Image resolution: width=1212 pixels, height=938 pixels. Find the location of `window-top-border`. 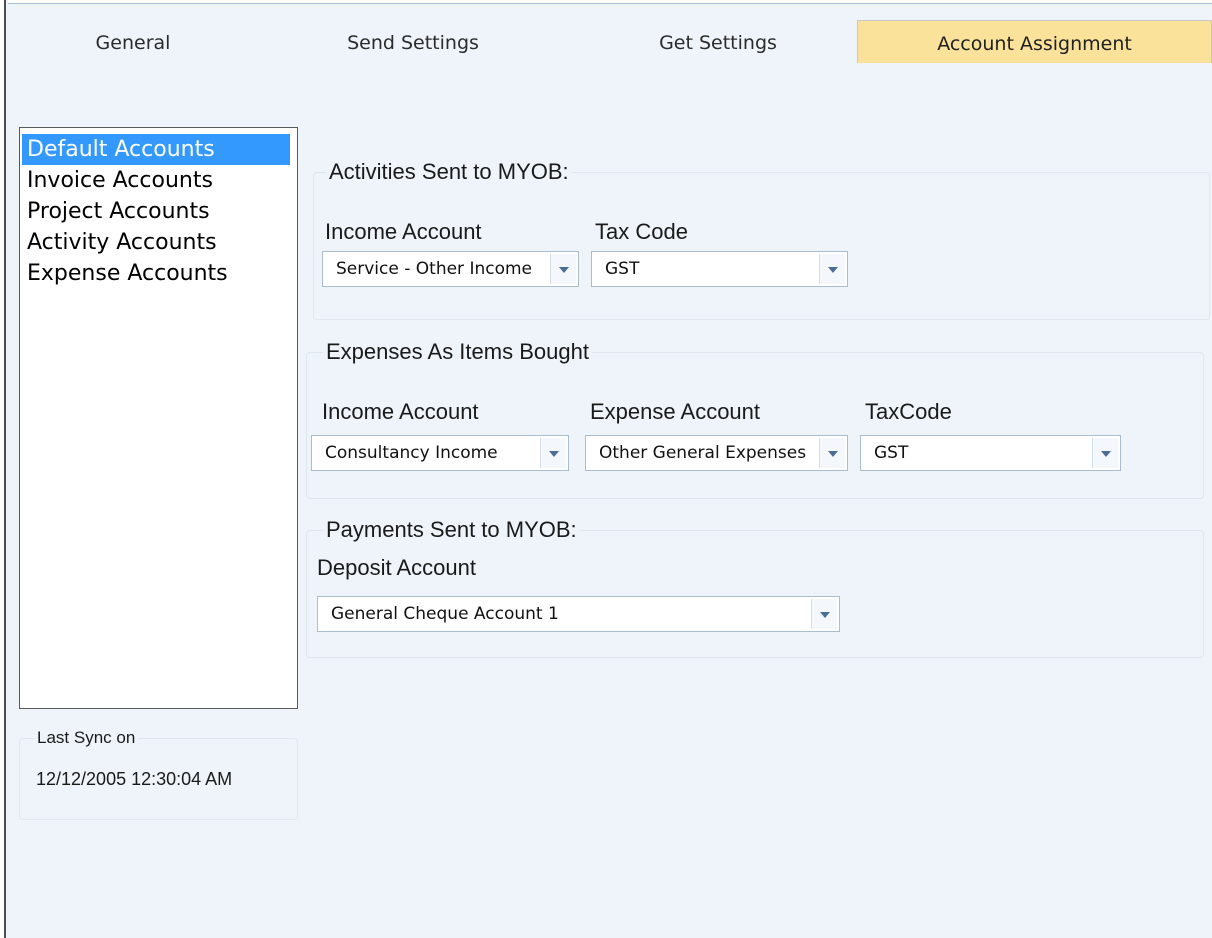

window-top-border is located at coordinates (610, 2).